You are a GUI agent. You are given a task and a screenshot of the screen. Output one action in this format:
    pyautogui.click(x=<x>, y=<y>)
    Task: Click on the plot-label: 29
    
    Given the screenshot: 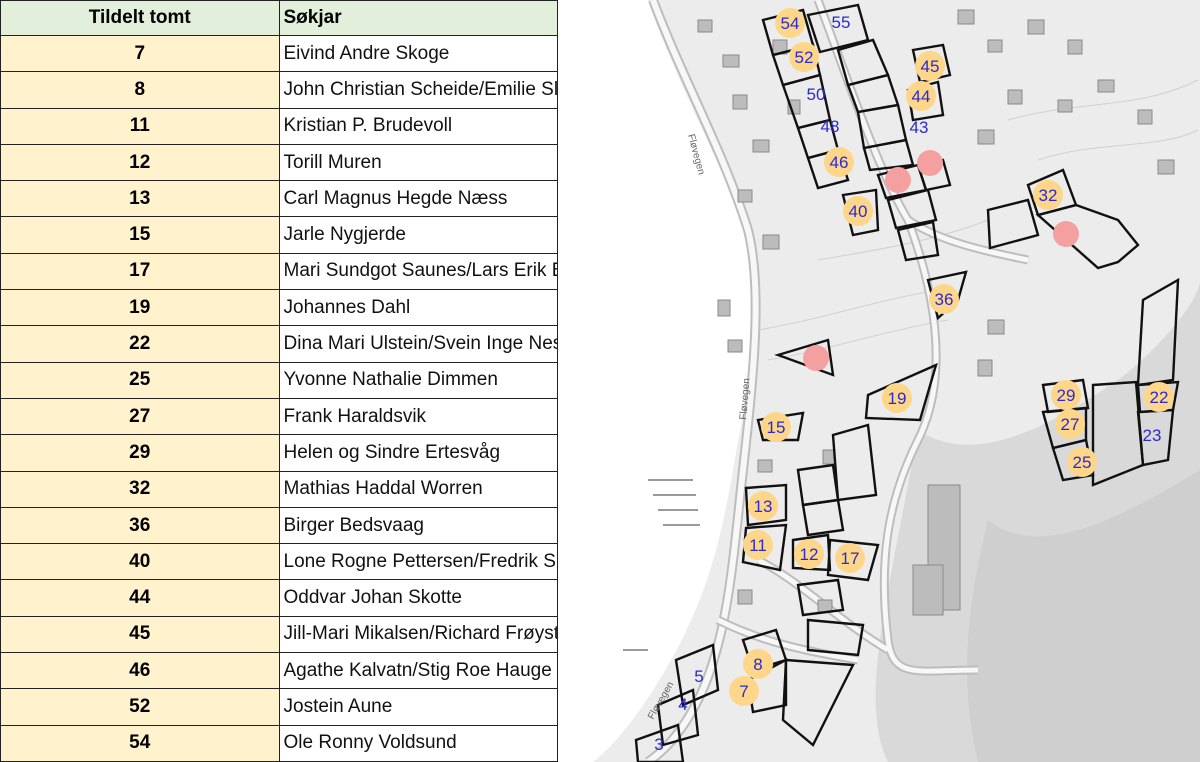 What is the action you would take?
    pyautogui.click(x=1066, y=395)
    